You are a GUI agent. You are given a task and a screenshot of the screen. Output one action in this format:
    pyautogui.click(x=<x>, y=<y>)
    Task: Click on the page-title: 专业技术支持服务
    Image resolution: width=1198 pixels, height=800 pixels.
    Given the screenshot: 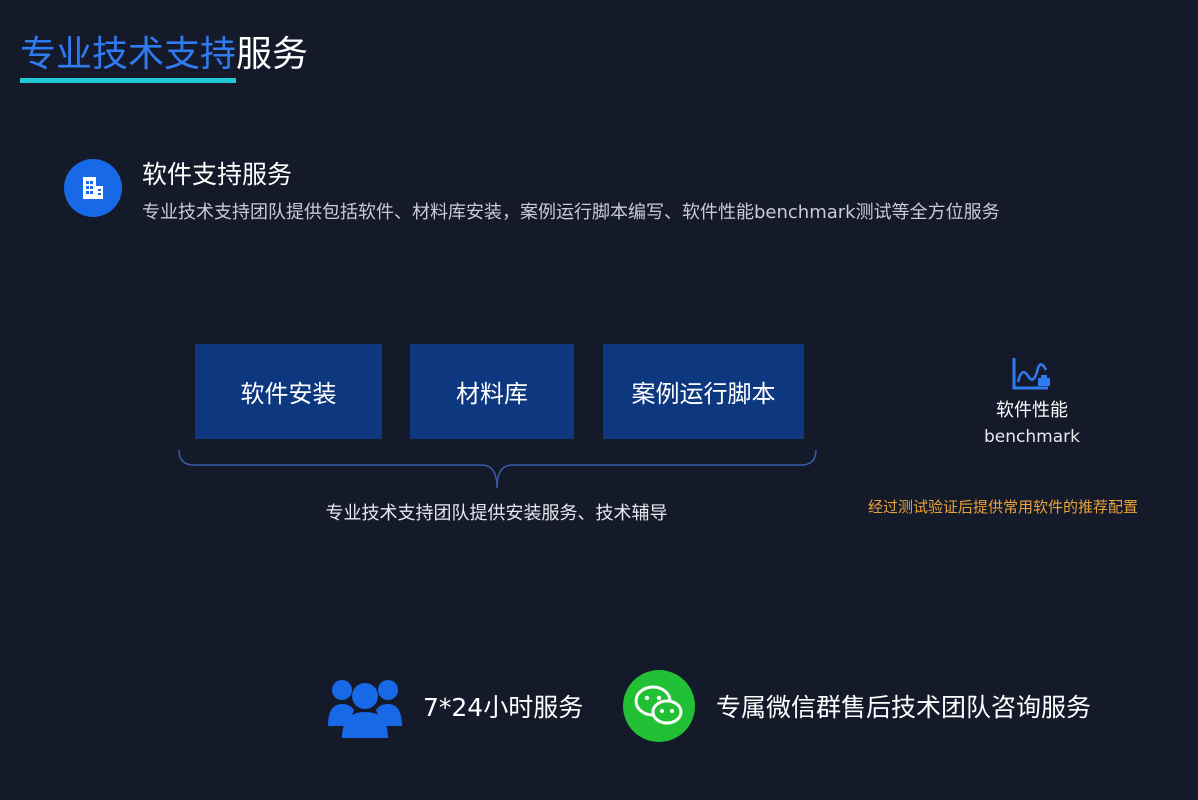 What is the action you would take?
    pyautogui.click(x=164, y=55)
    